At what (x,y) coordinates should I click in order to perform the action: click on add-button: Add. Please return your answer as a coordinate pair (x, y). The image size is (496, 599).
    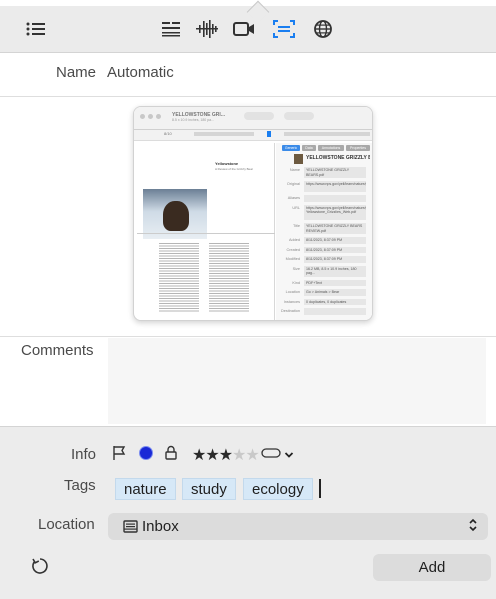
    Looking at the image, I should click on (432, 567).